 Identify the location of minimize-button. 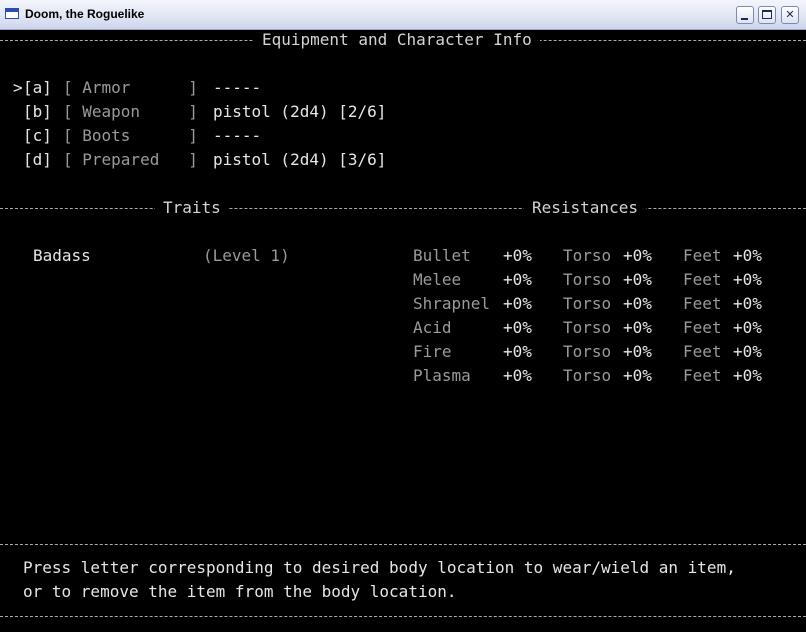
(745, 15).